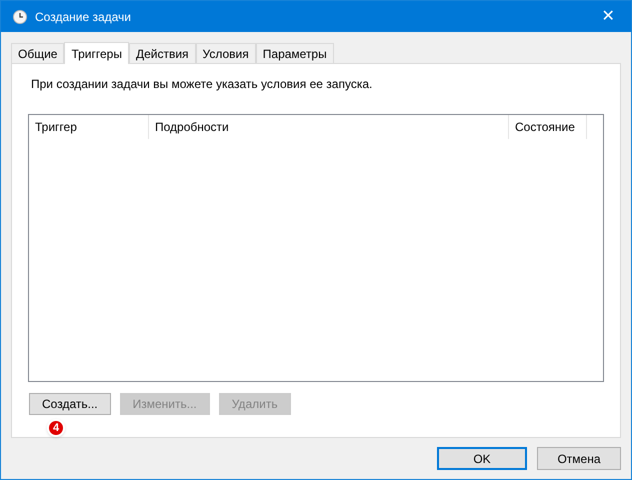 The height and width of the screenshot is (480, 632). What do you see at coordinates (89, 127) in the screenshot?
I see `column-header: Триггер` at bounding box center [89, 127].